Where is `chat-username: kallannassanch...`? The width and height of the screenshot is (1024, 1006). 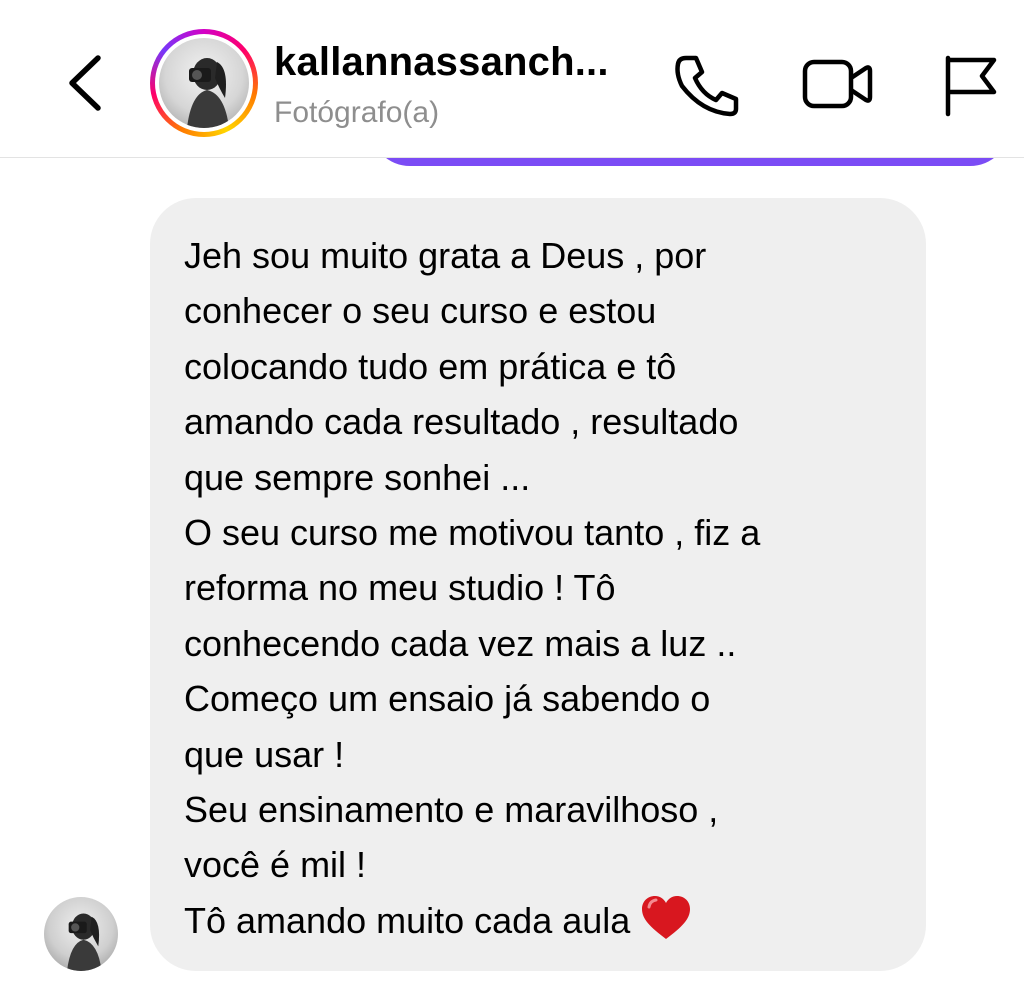 chat-username: kallannassanch... is located at coordinates (441, 62).